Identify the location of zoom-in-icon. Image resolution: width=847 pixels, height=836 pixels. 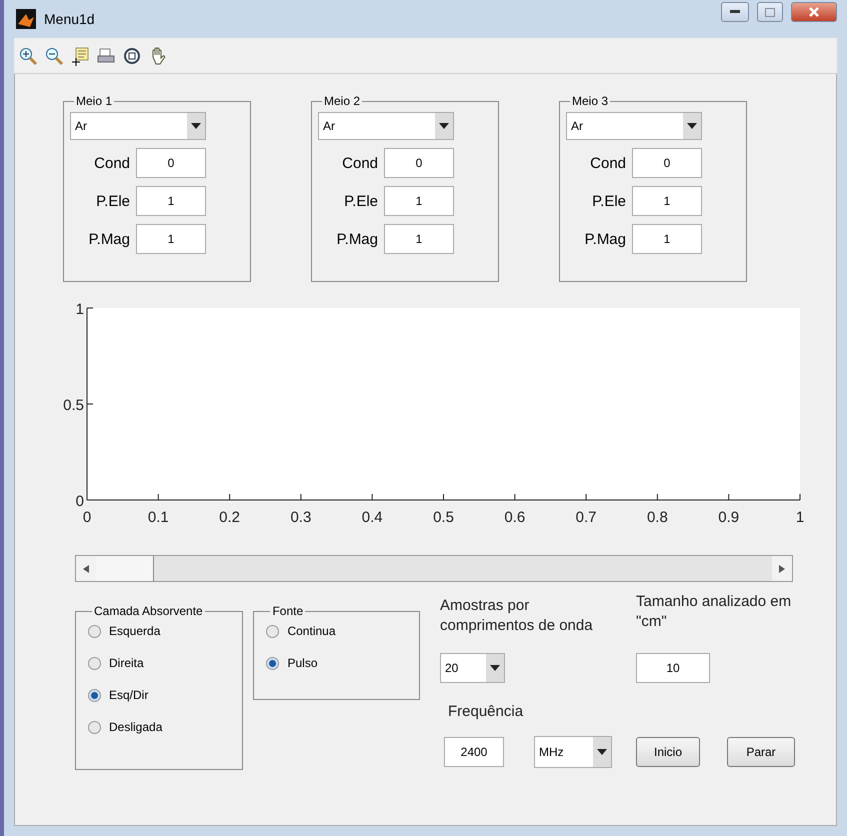
(28, 56).